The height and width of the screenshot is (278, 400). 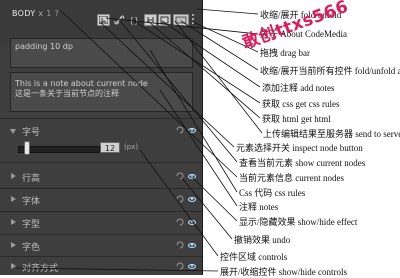 What do you see at coordinates (254, 257) in the screenshot?
I see `callout-controls: 控件区域 controls` at bounding box center [254, 257].